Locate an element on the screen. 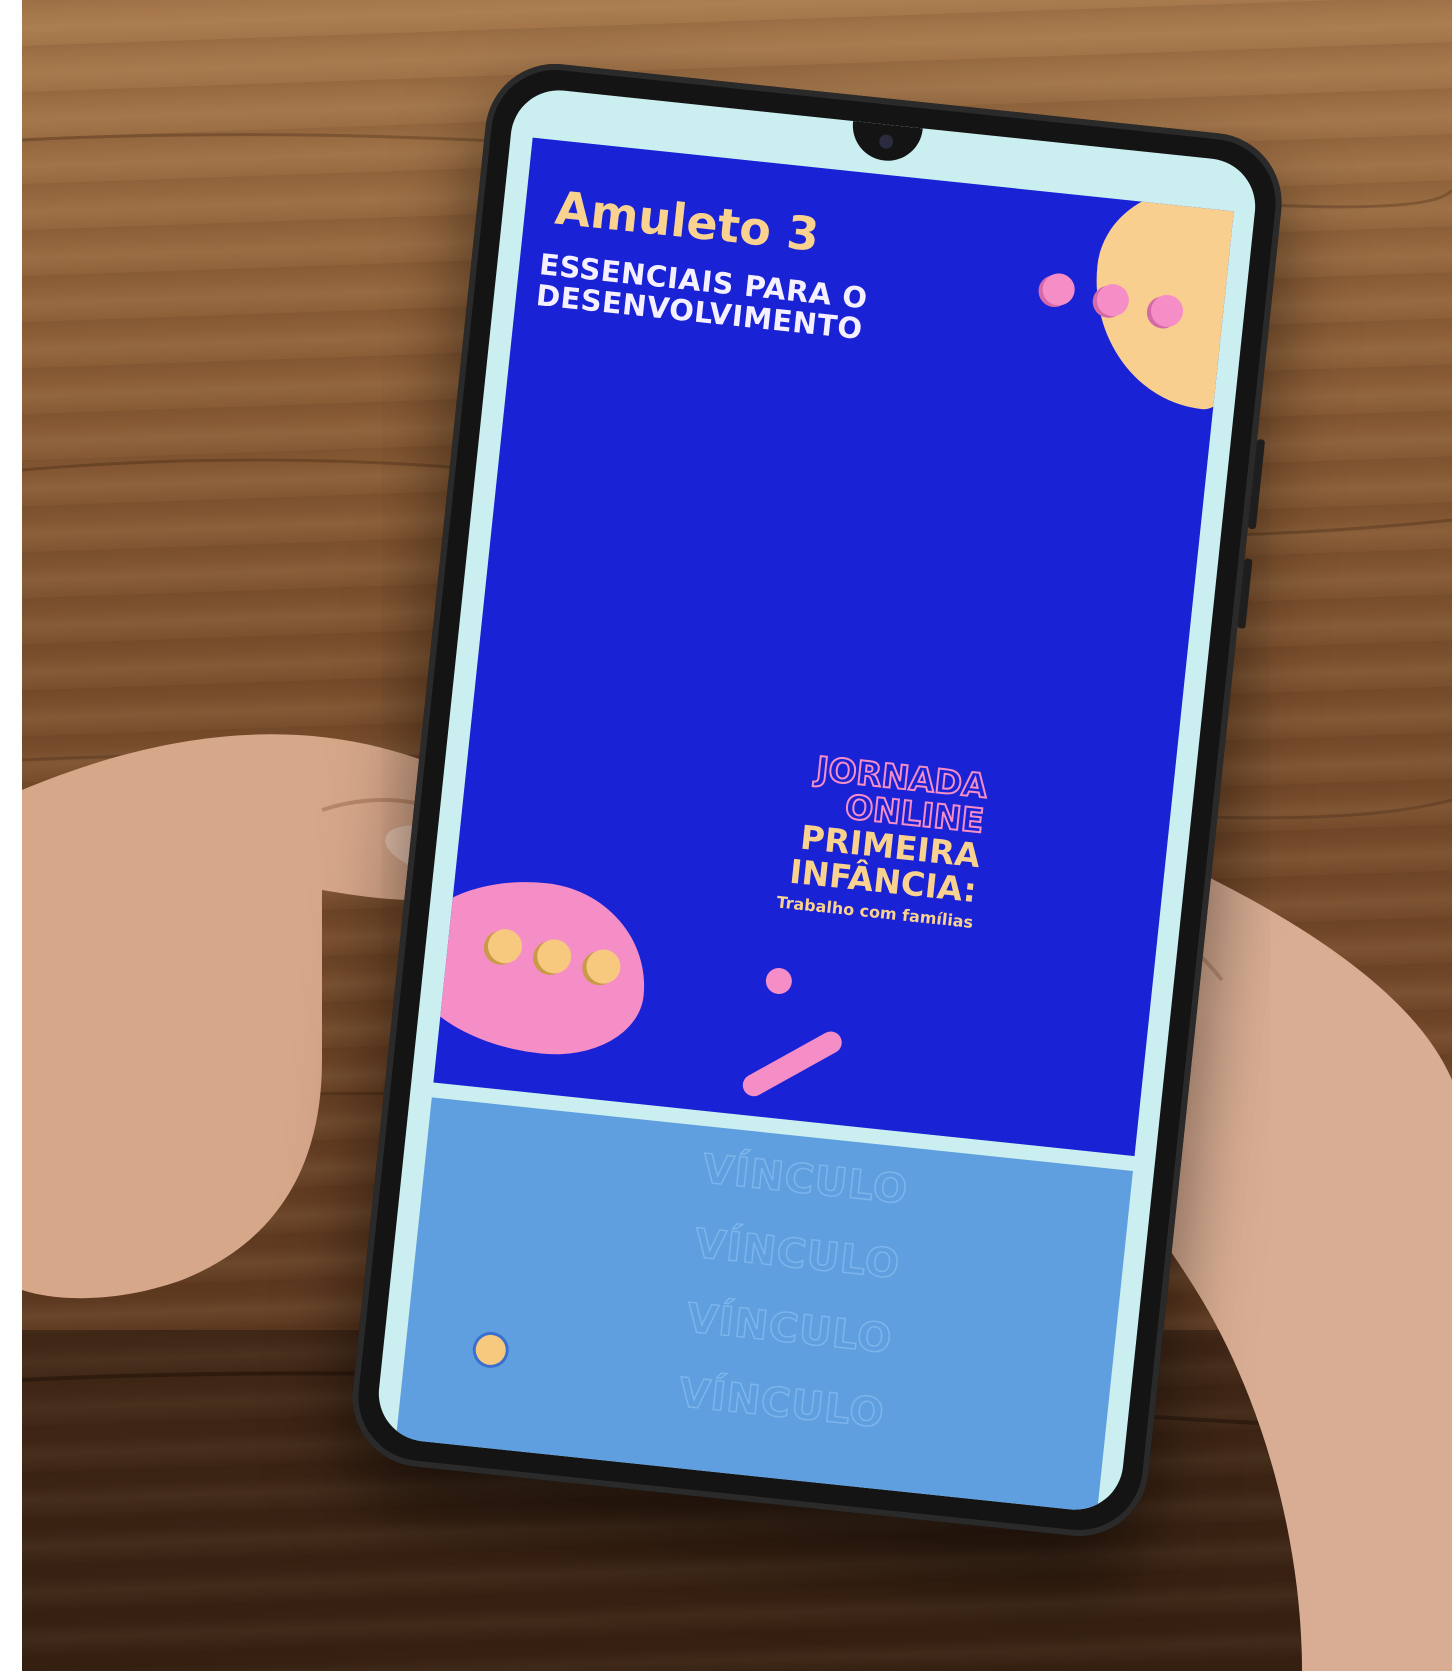 The width and height of the screenshot is (1452, 1671). story-subtitle: ESSENCIAIS PARA O DESENVOLVIMENTO is located at coordinates (702, 297).